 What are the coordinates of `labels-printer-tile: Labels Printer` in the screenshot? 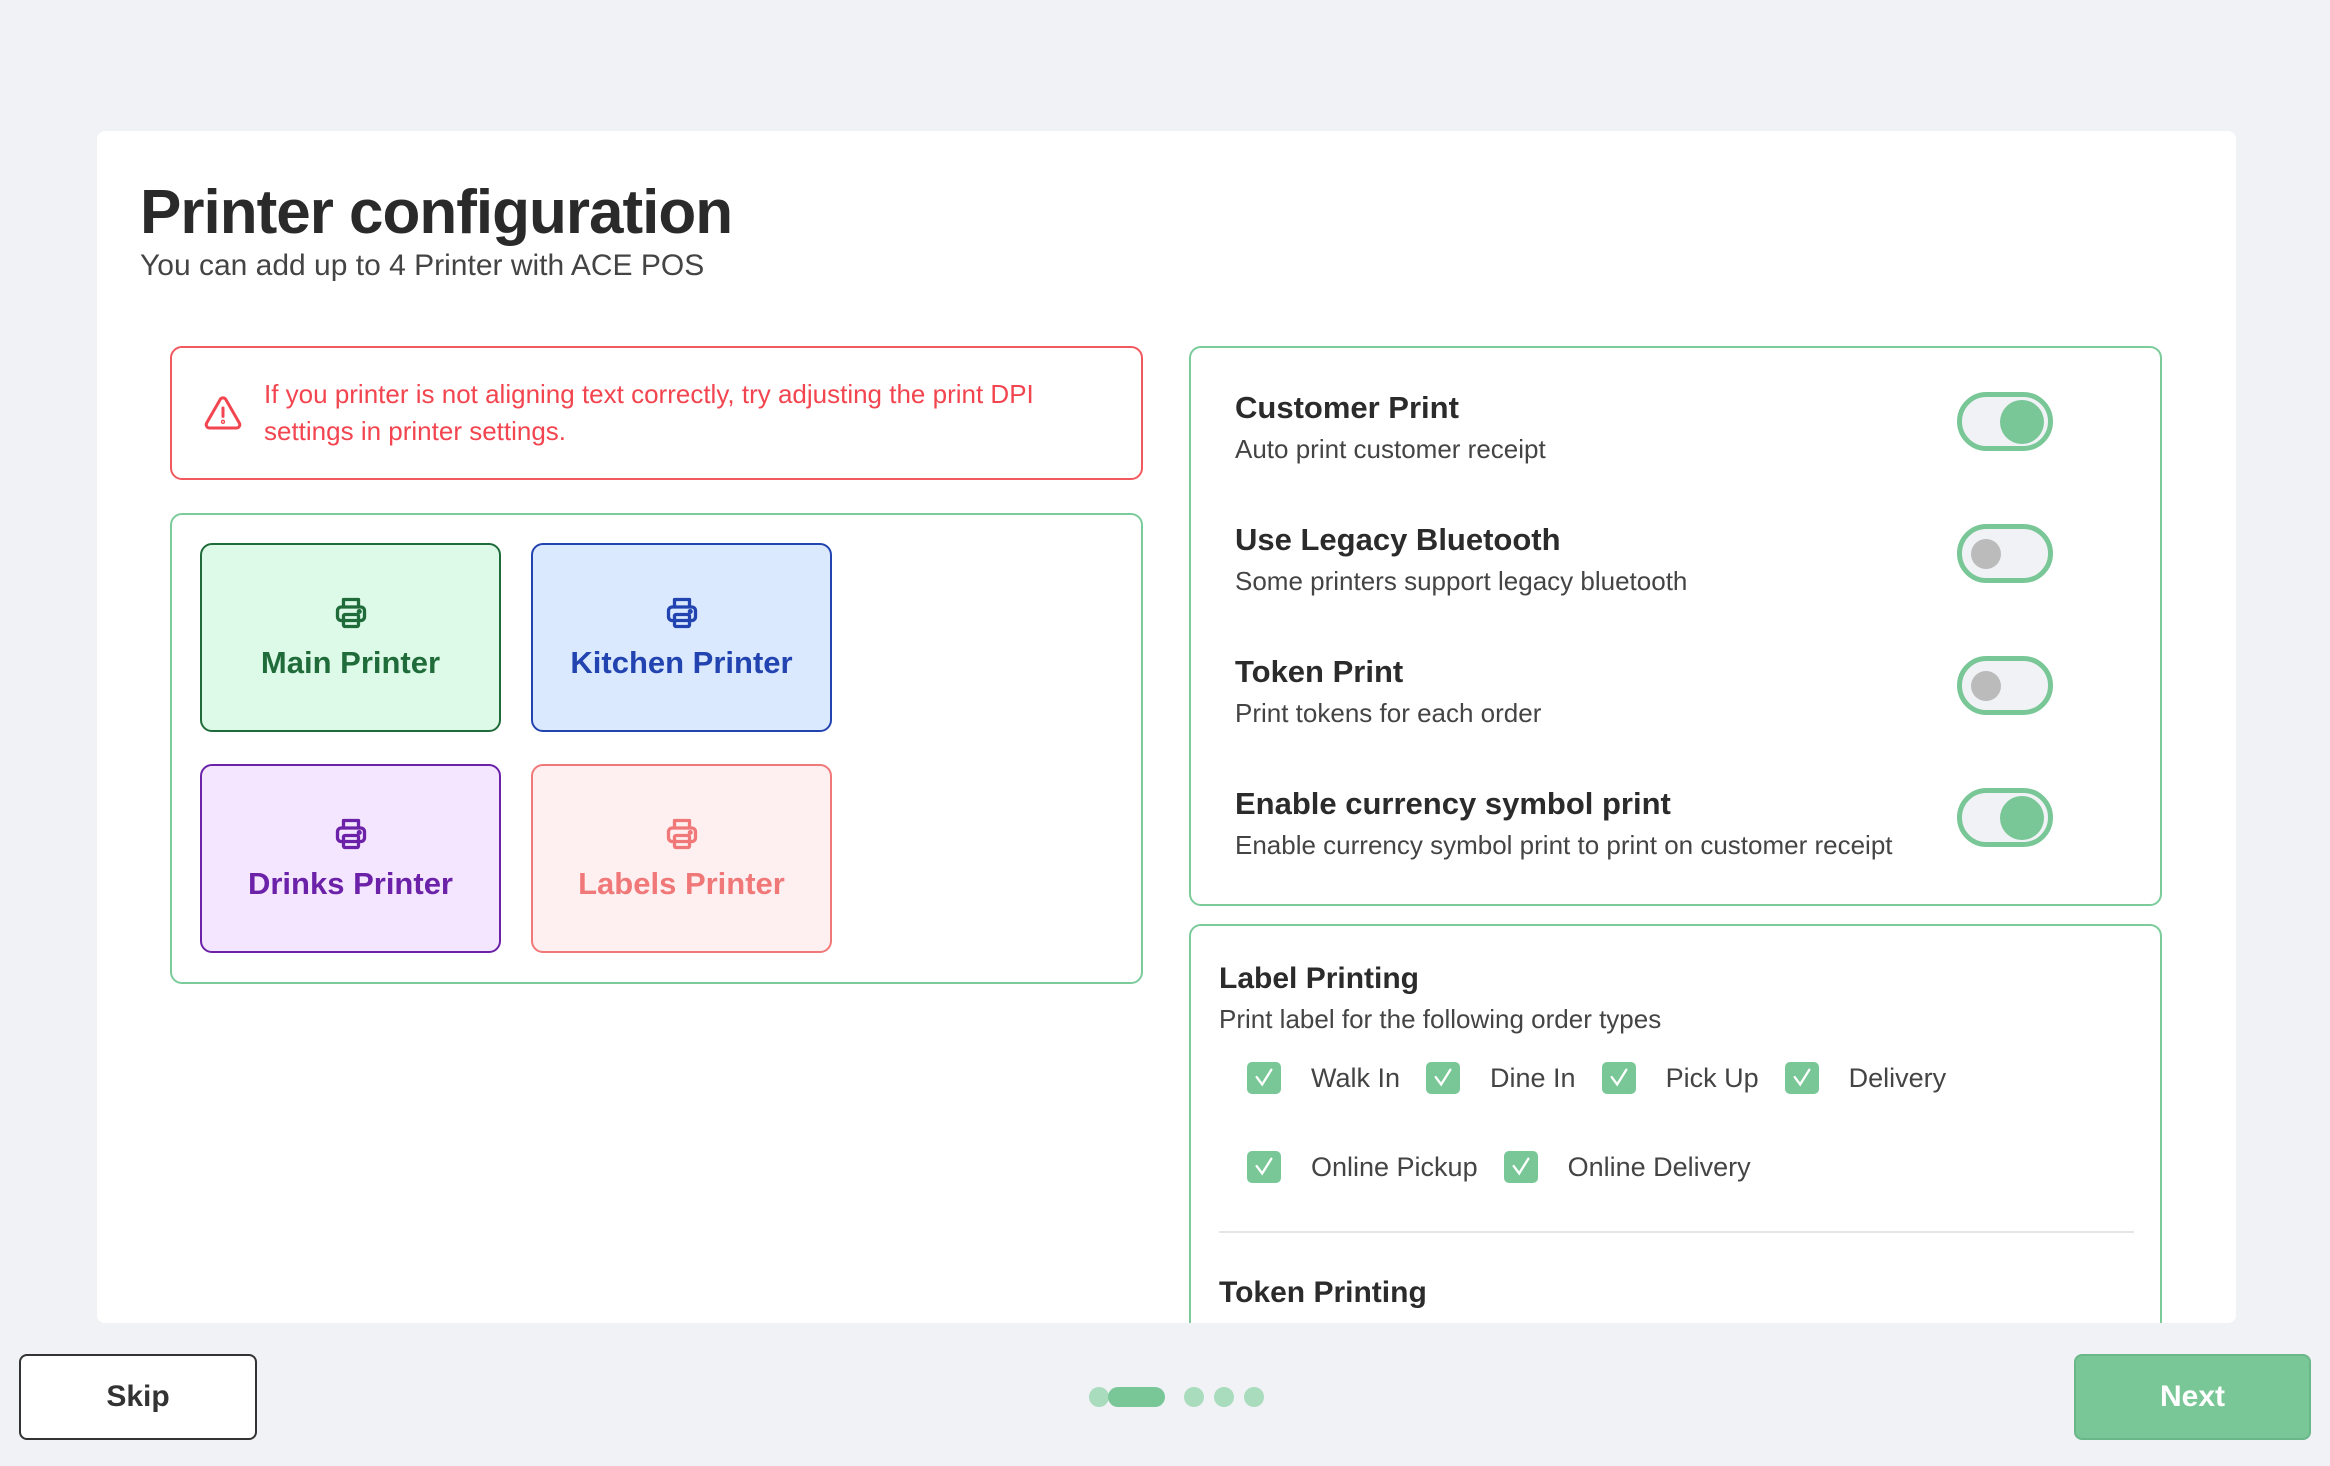 It's located at (681, 858).